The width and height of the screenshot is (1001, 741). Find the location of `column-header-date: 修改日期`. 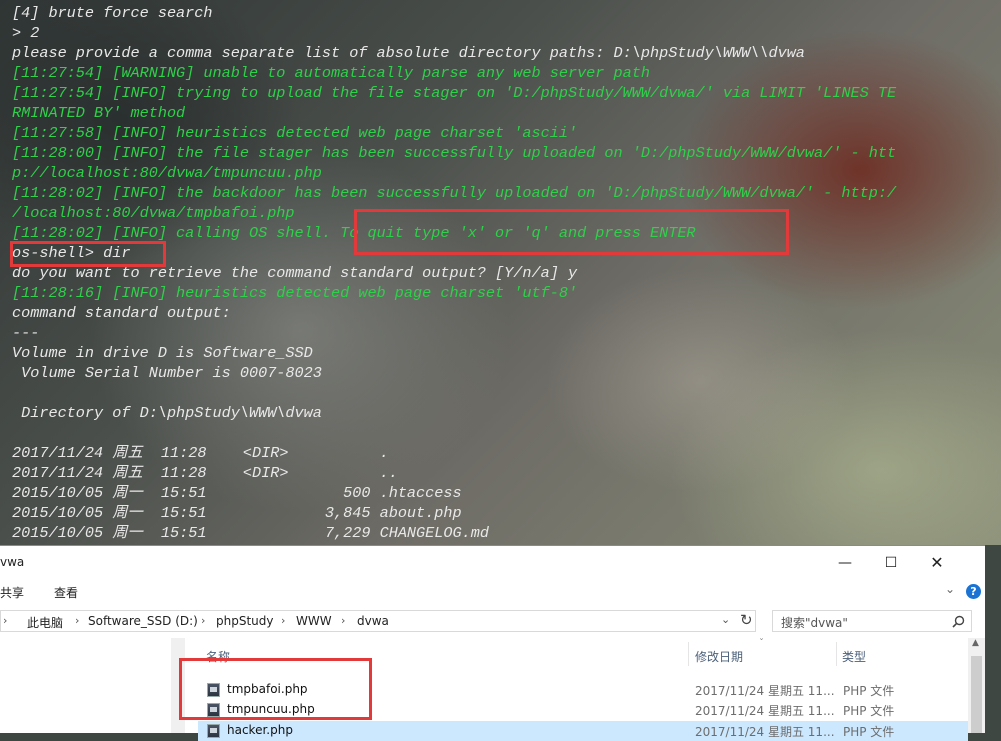

column-header-date: 修改日期 is located at coordinates (719, 656).